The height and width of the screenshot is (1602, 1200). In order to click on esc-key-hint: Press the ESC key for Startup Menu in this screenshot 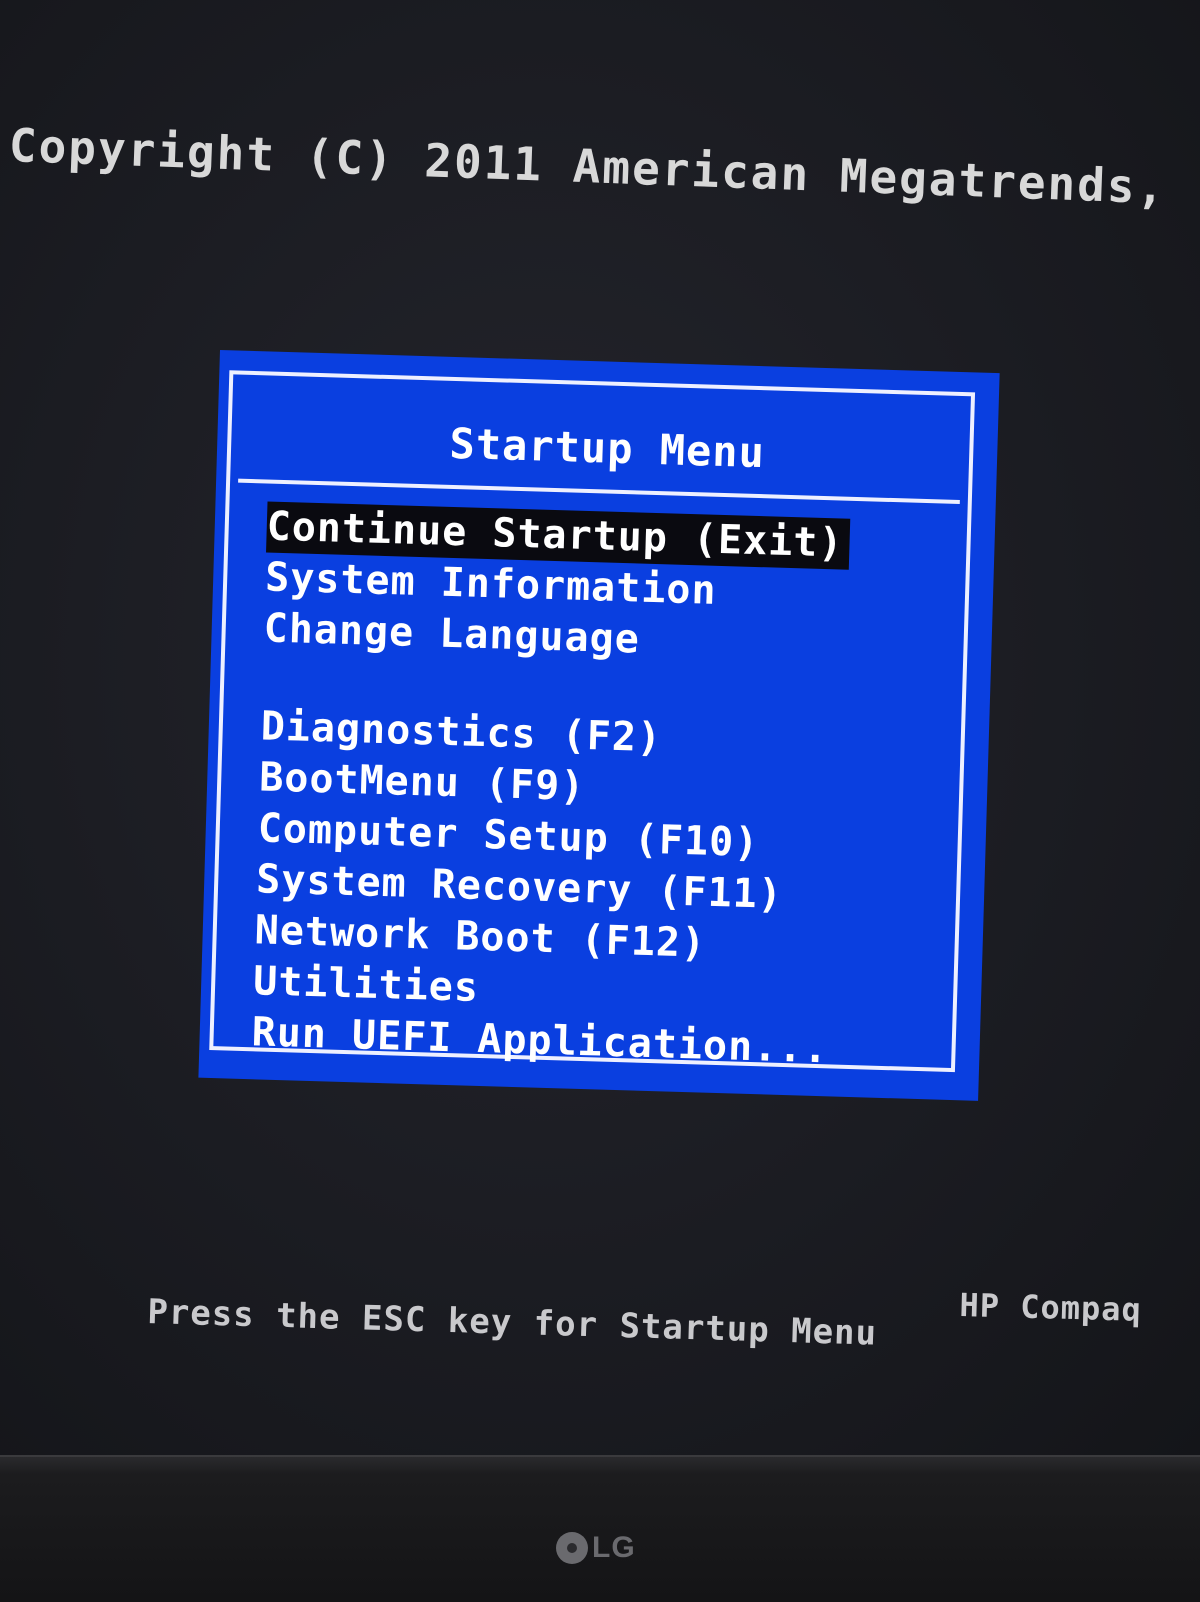, I will do `click(512, 1323)`.